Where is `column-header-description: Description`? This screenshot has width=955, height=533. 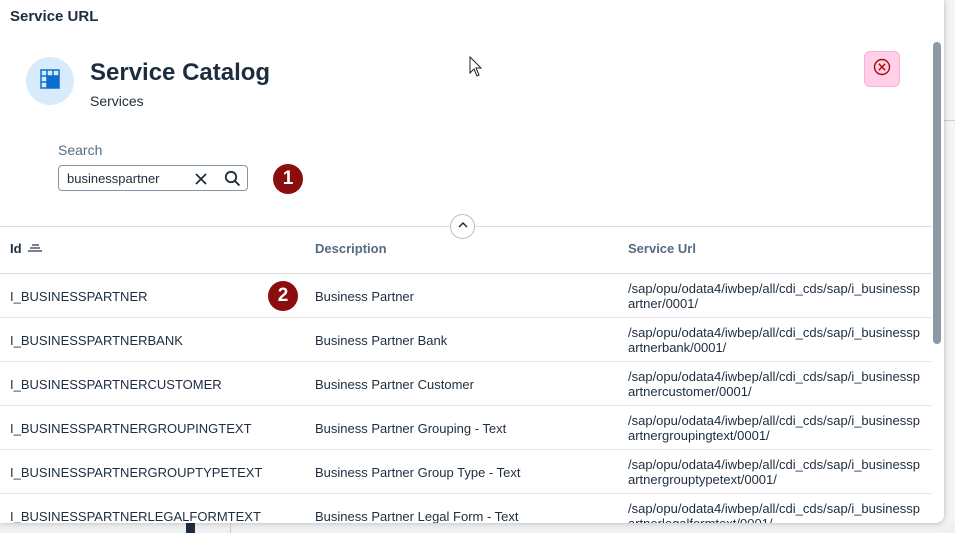 column-header-description: Description is located at coordinates (351, 248).